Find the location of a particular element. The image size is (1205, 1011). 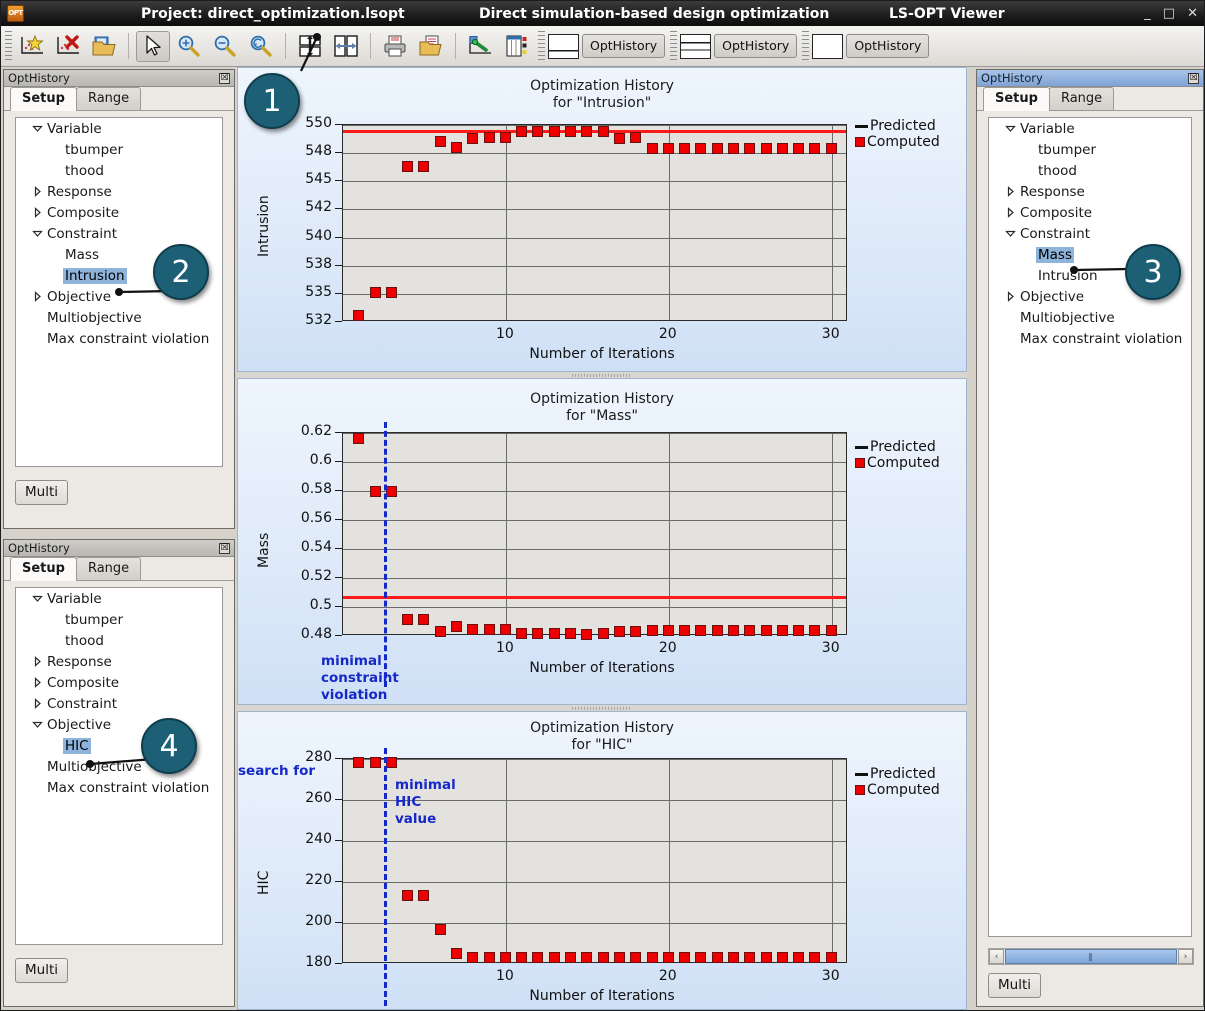

callout-3: 3 is located at coordinates (1153, 272).